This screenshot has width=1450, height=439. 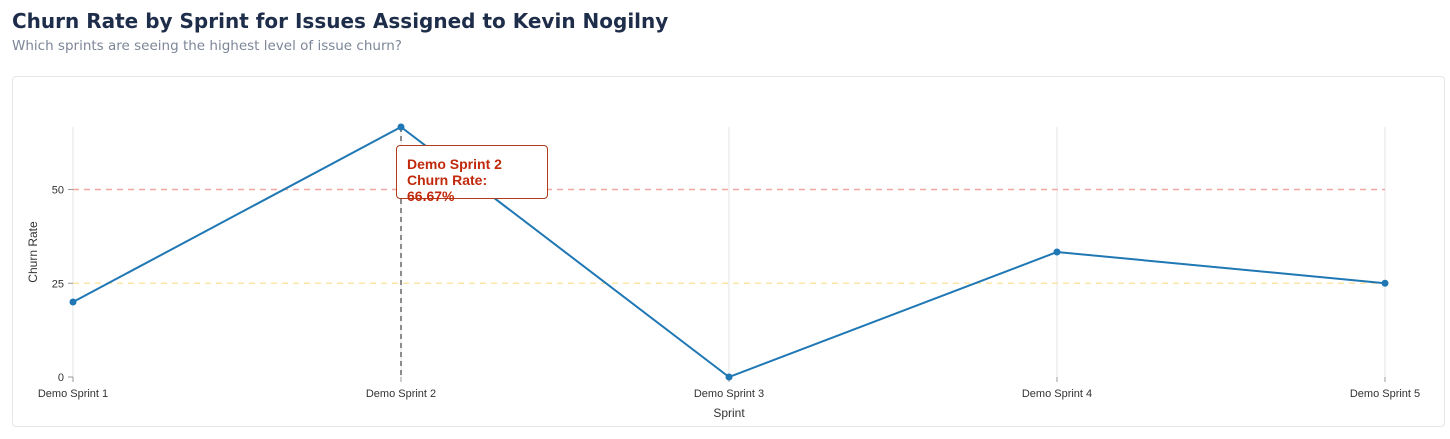 I want to click on y-axis-title: Churn Rate, so click(x=33, y=252).